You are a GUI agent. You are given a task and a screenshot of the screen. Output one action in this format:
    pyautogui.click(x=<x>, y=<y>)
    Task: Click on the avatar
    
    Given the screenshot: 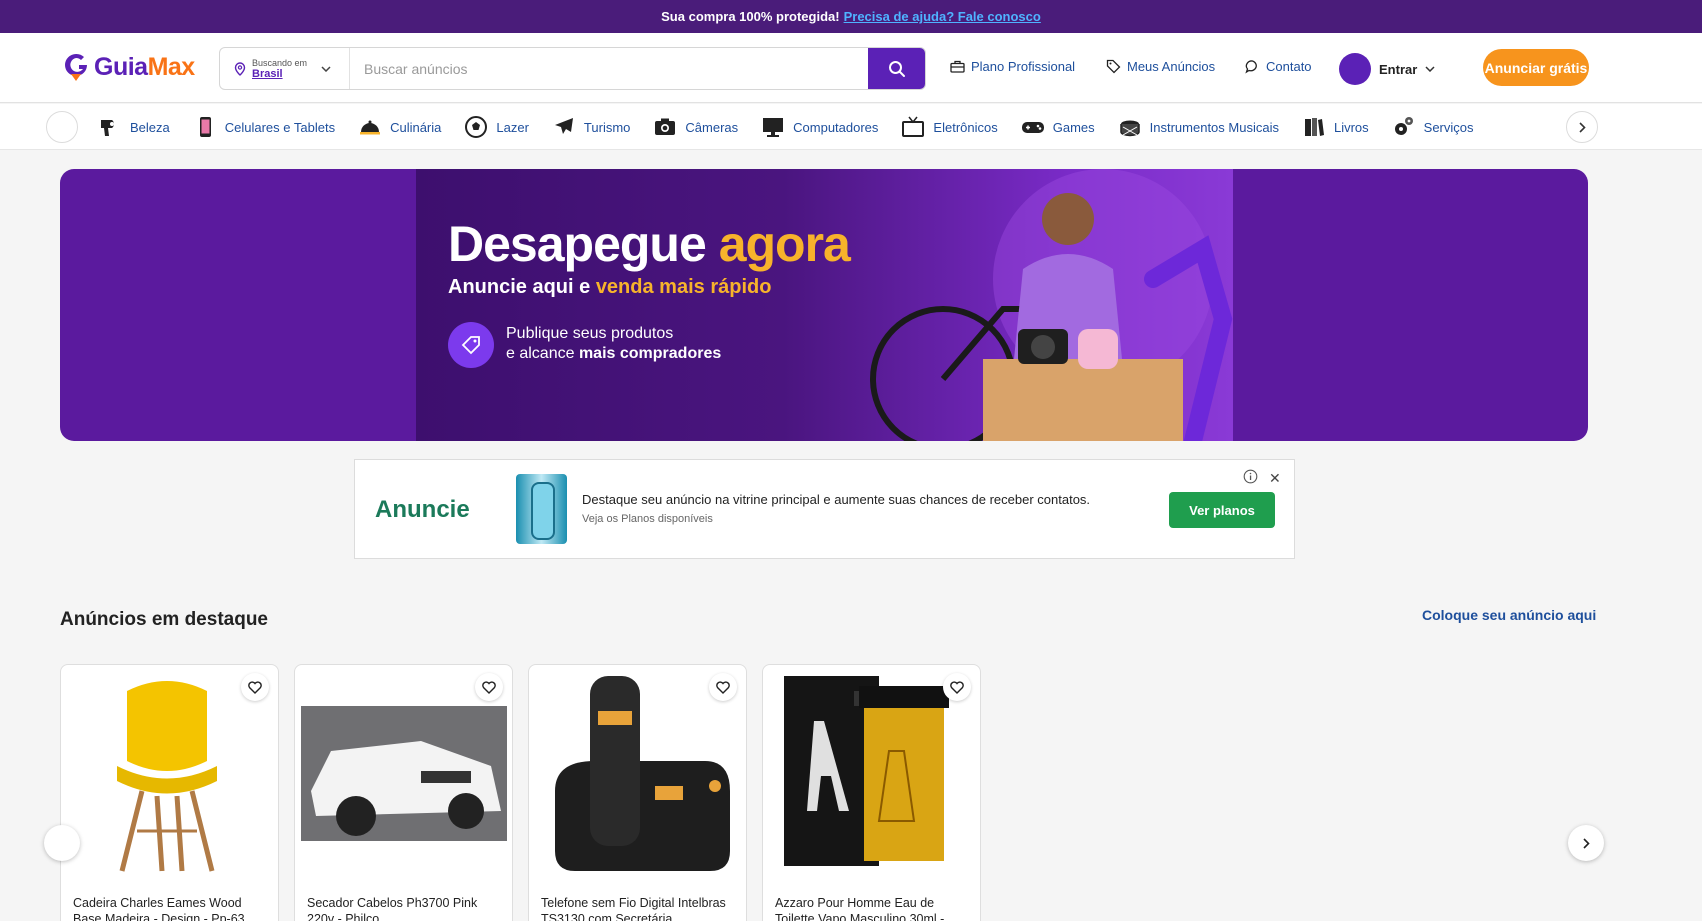 What is the action you would take?
    pyautogui.click(x=1355, y=69)
    